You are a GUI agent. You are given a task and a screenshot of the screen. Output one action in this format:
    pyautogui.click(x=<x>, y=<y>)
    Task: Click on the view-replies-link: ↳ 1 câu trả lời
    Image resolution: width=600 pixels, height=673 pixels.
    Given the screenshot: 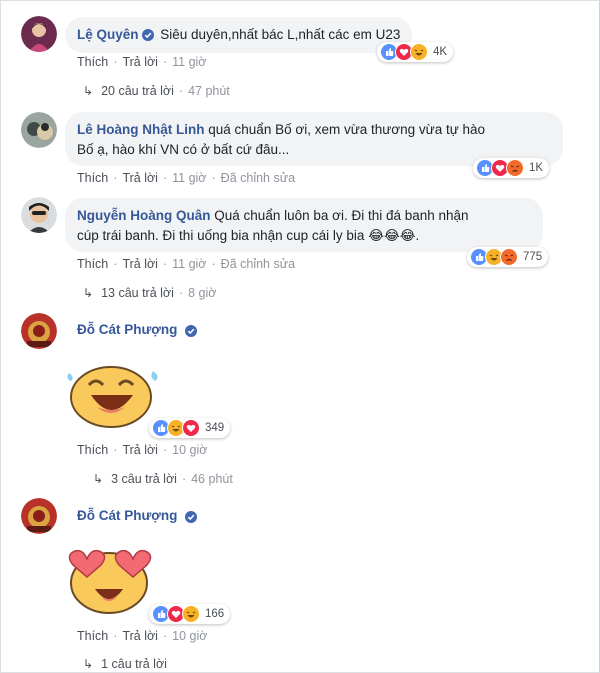 What is the action you would take?
    pyautogui.click(x=125, y=664)
    